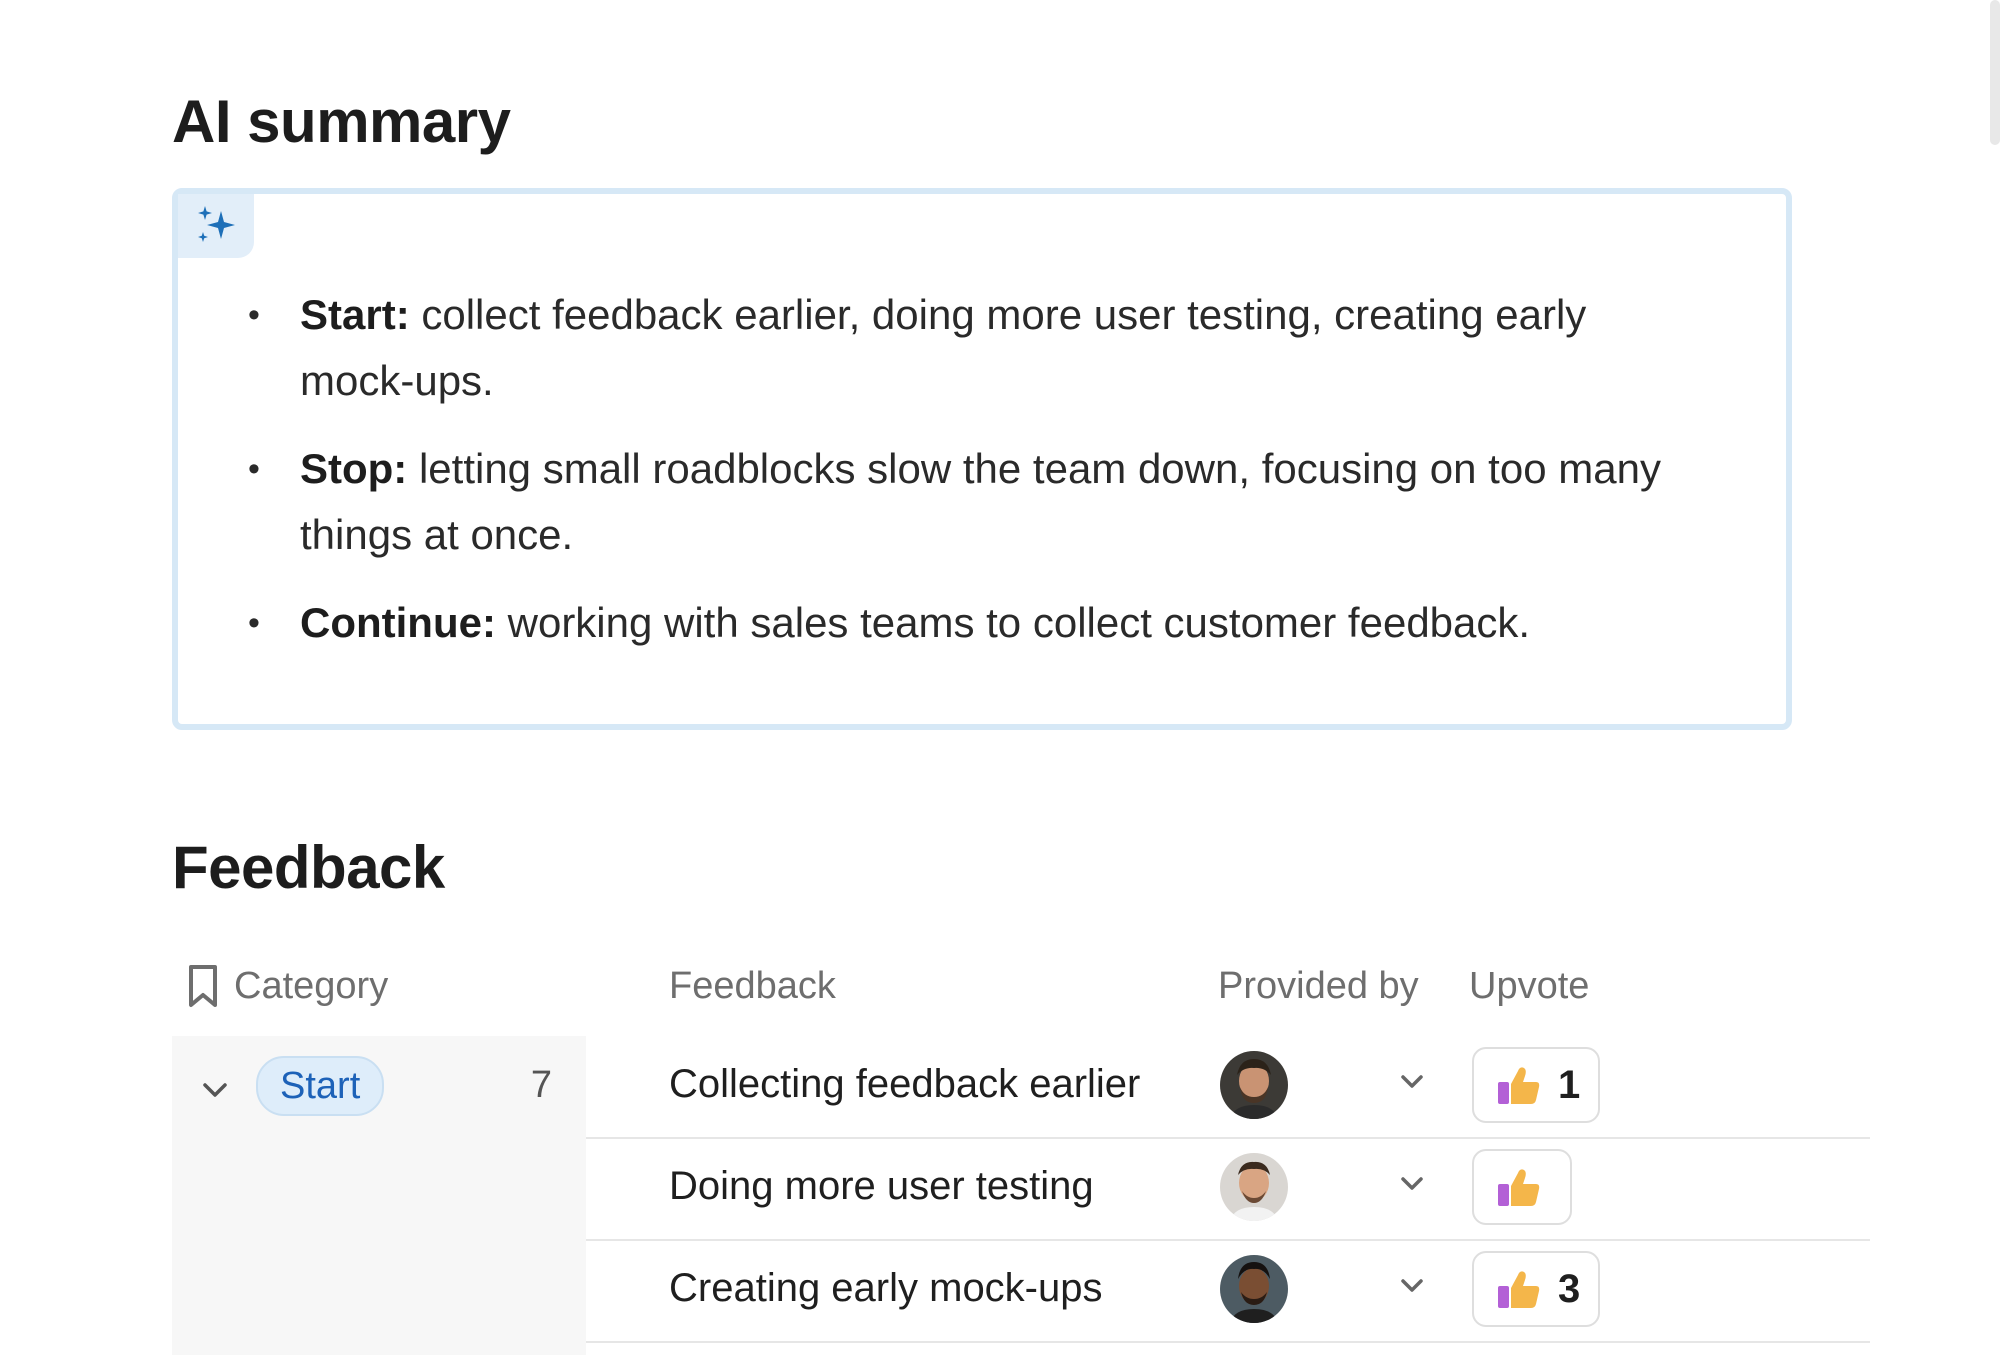  What do you see at coordinates (1318, 986) in the screenshot?
I see `column-header-provided-by: Provided by` at bounding box center [1318, 986].